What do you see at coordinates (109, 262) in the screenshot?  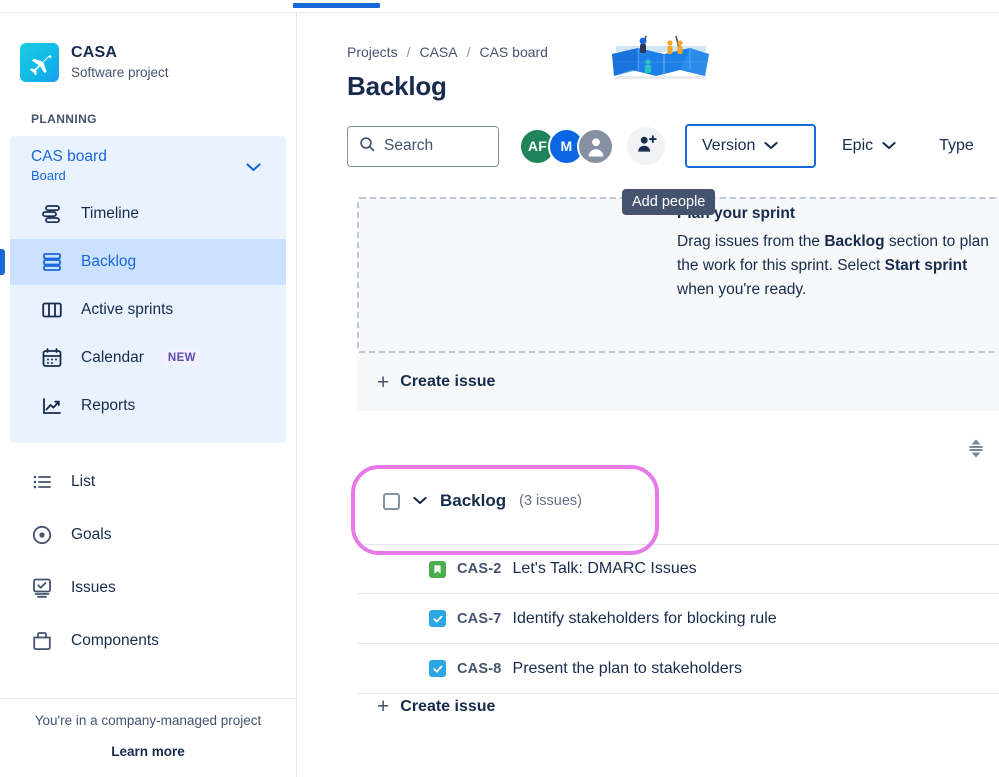 I see `sidebar-item-label: Backlog` at bounding box center [109, 262].